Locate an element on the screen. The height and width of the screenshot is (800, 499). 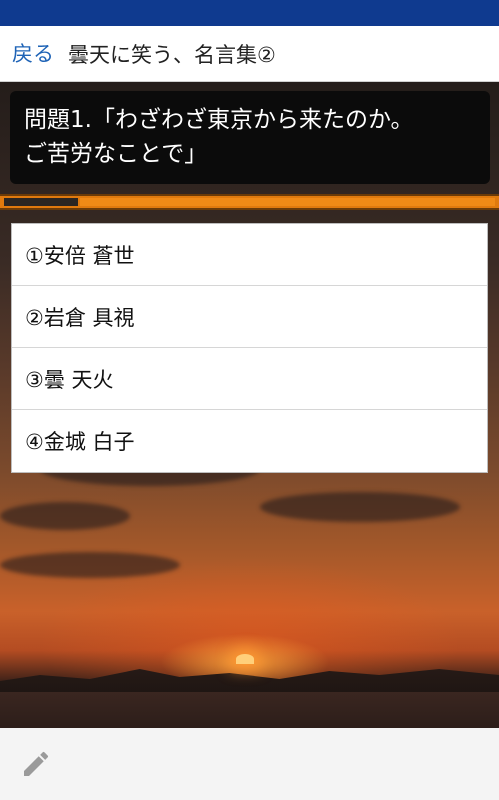
progress-bar is located at coordinates (249, 202).